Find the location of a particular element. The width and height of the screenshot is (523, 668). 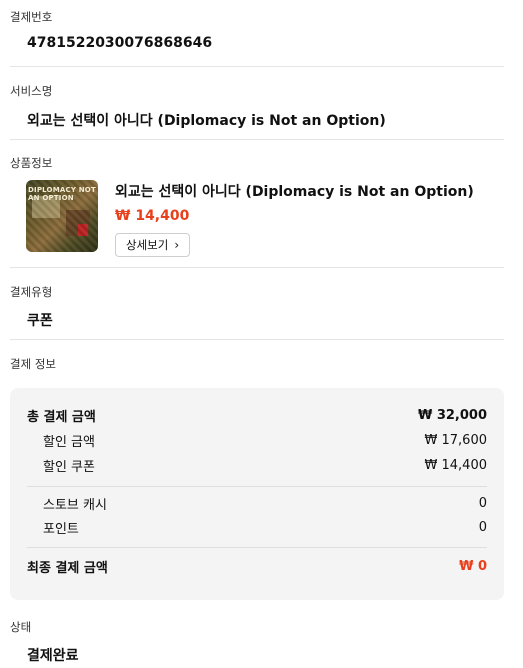

order-number-label: 결제번호 is located at coordinates (31, 17).